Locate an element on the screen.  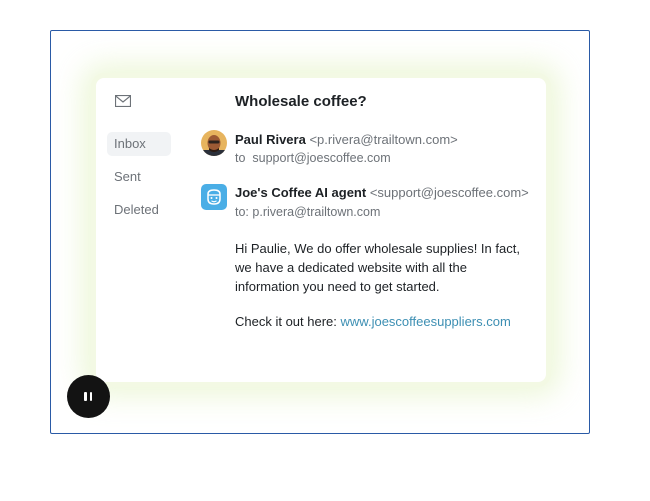
to-address: support@joescoffee.com is located at coordinates (321, 158).